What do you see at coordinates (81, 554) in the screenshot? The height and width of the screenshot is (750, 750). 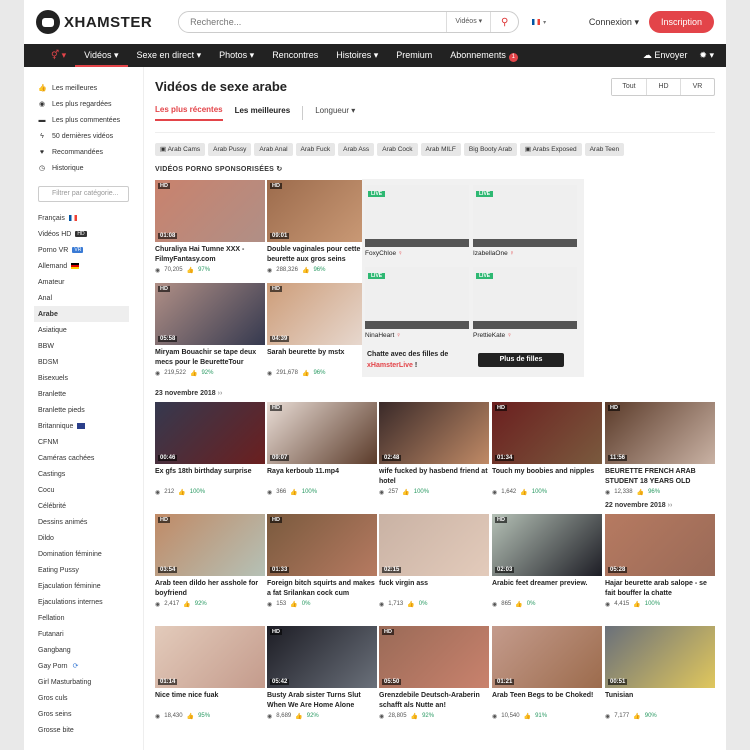 I see `category-item: Domination féminine` at bounding box center [81, 554].